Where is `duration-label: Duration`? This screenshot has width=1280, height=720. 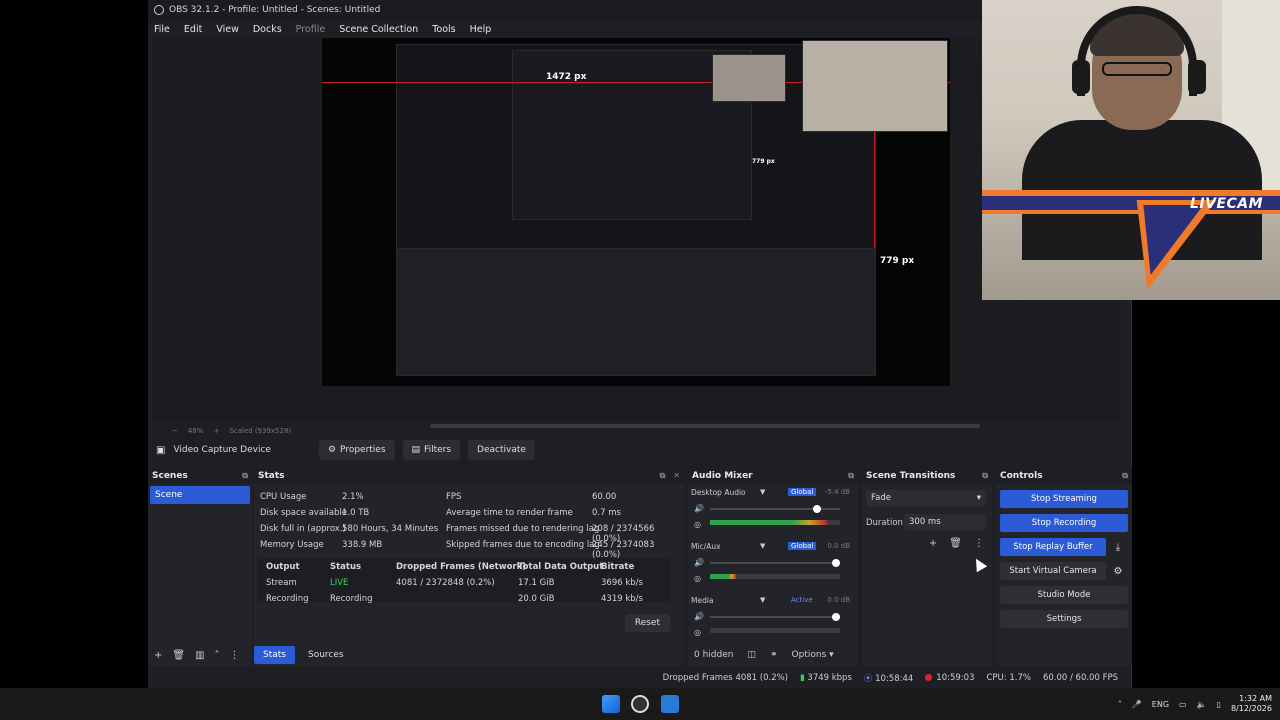 duration-label: Duration is located at coordinates (884, 523).